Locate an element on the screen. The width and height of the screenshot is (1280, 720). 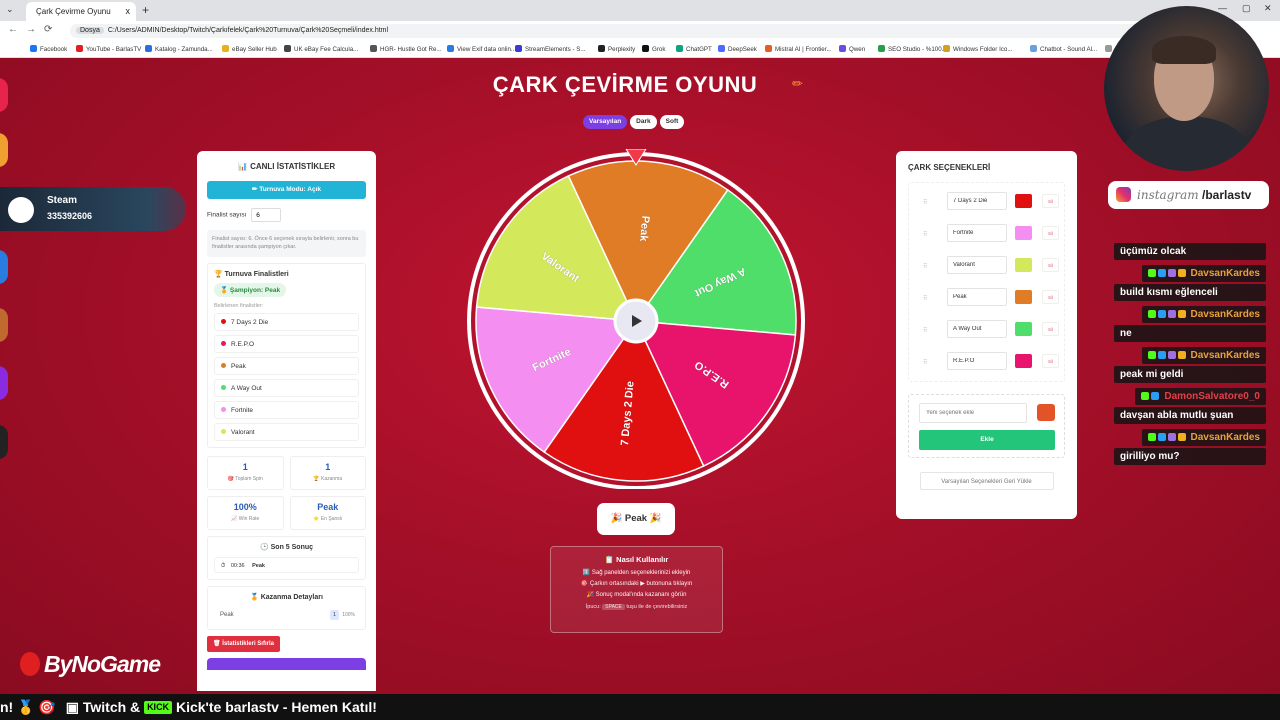
edit-title-pencil-icon: ✏ is located at coordinates (797, 84).